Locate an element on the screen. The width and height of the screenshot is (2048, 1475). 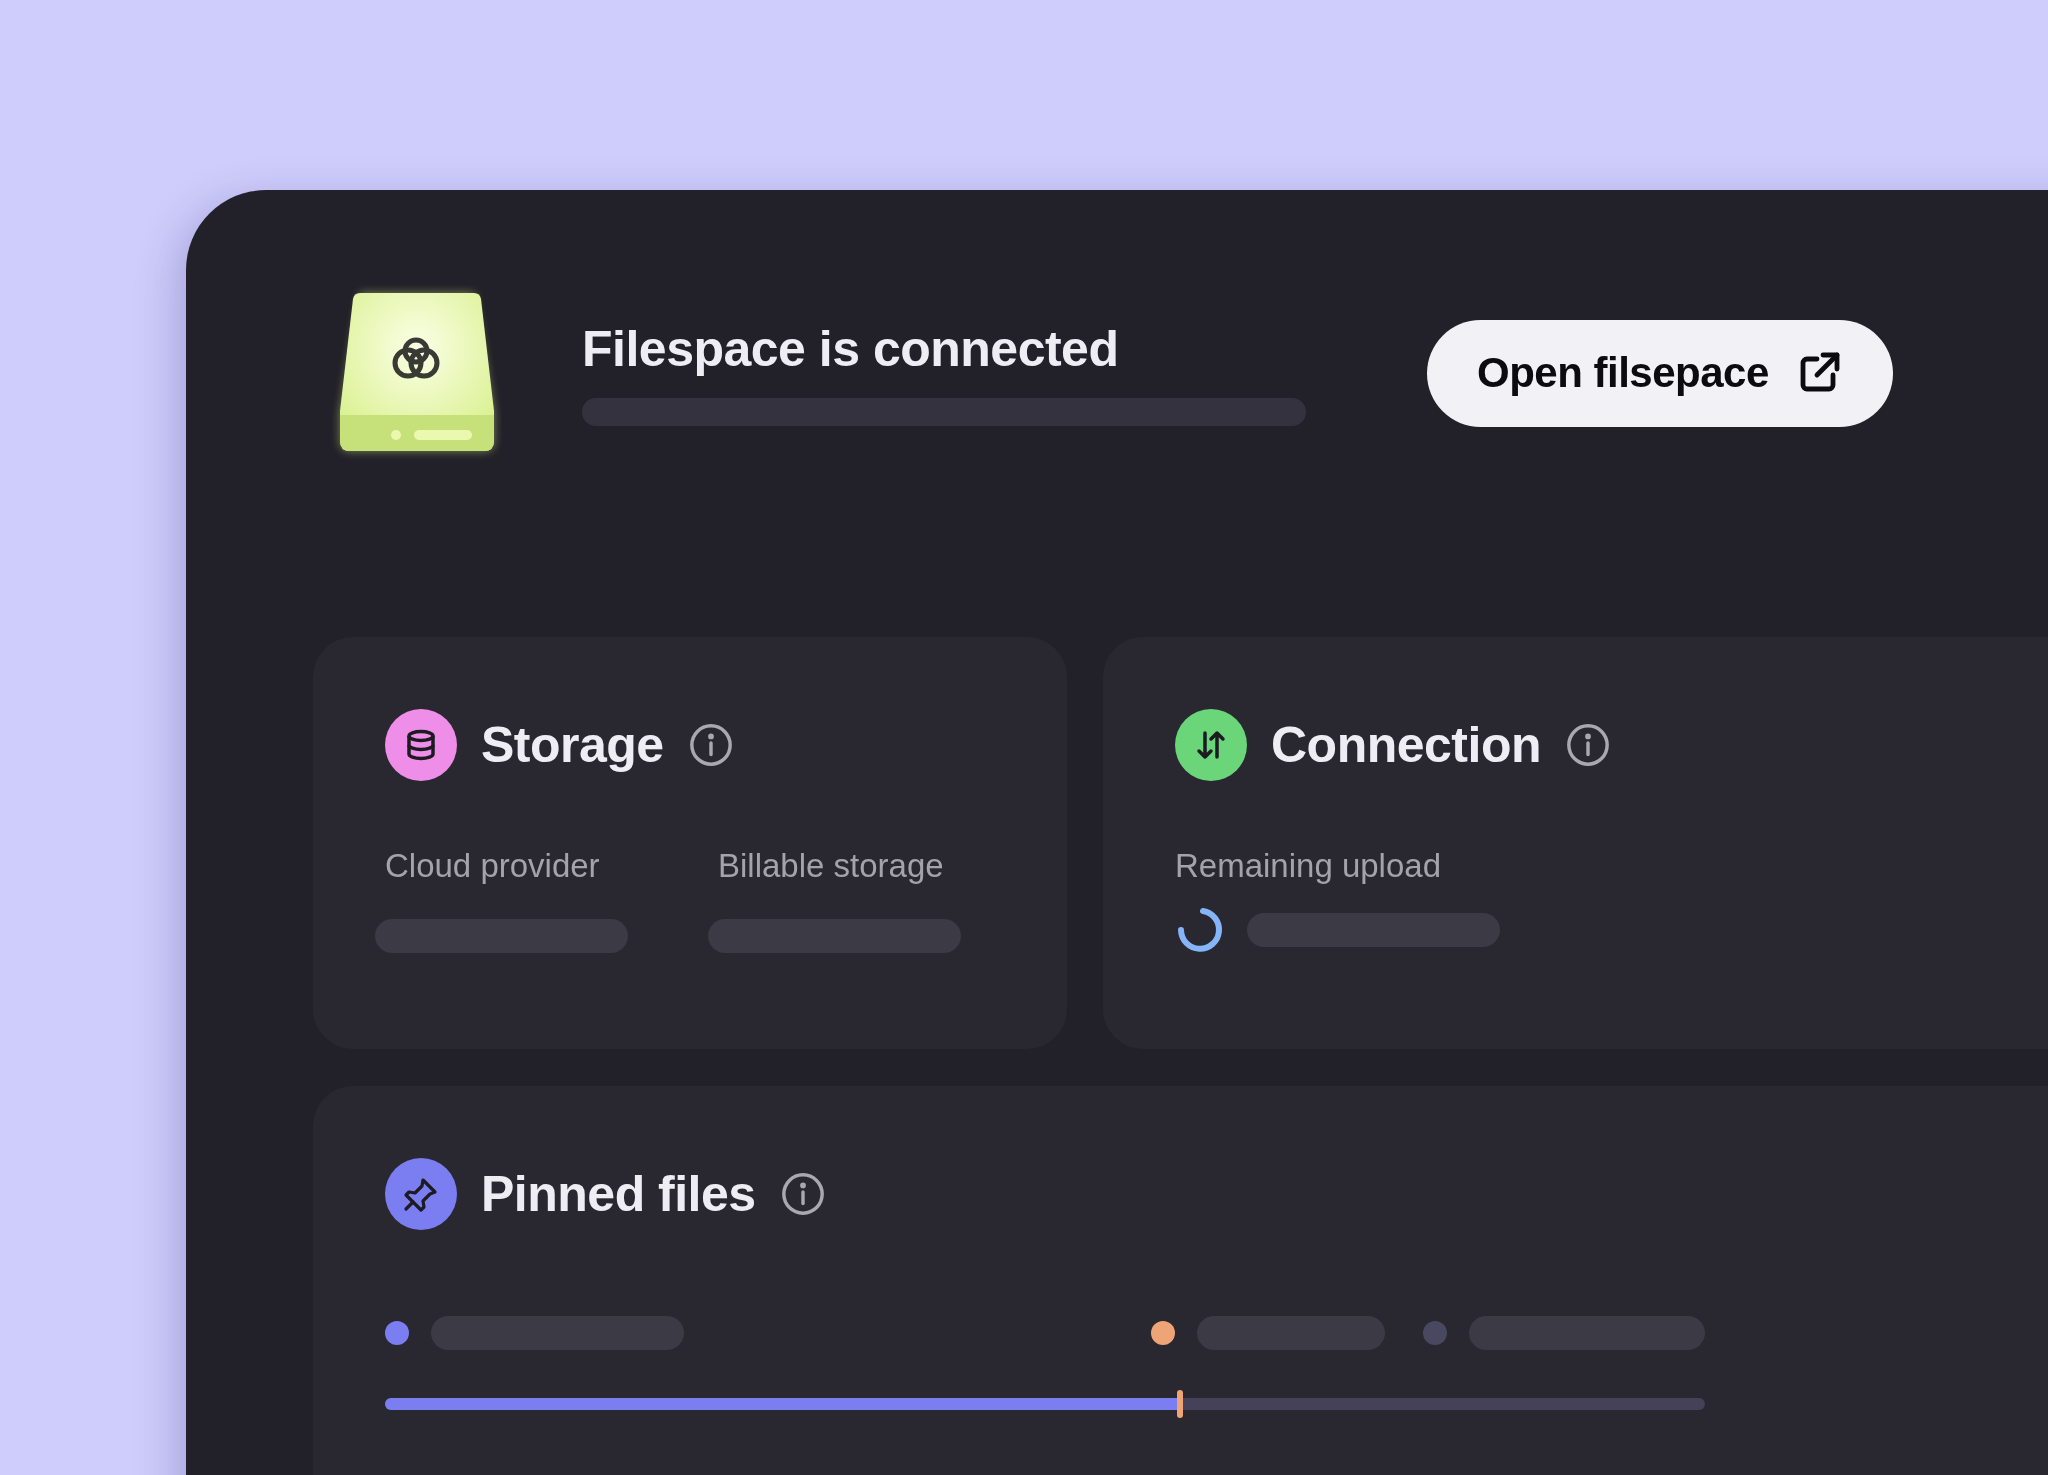
status-title: Filespace is connected is located at coordinates (851, 349).